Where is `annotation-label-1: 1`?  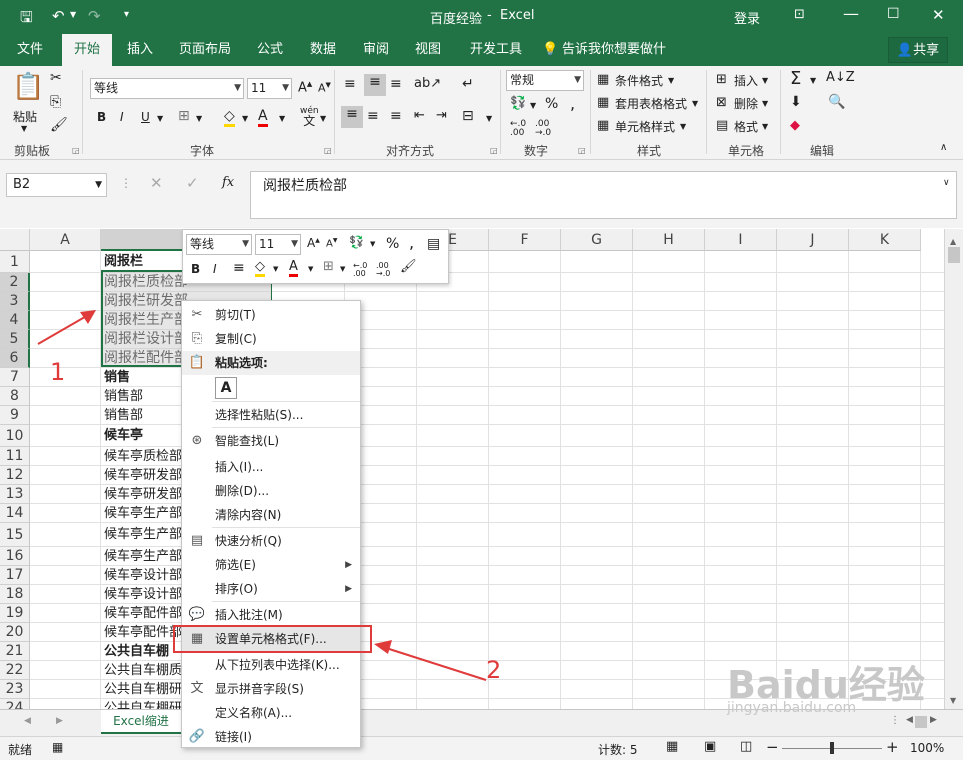
annotation-label-1: 1 is located at coordinates (58, 372).